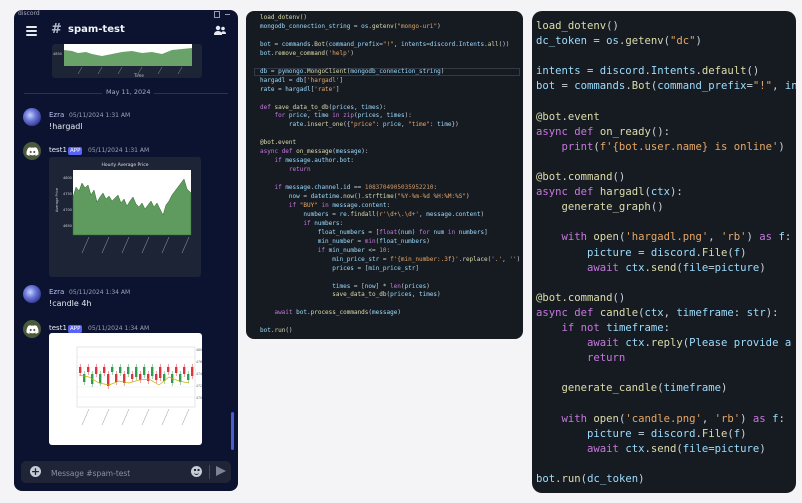  What do you see at coordinates (199, 398) in the screenshot?
I see `svg-text: 4700` at bounding box center [199, 398].